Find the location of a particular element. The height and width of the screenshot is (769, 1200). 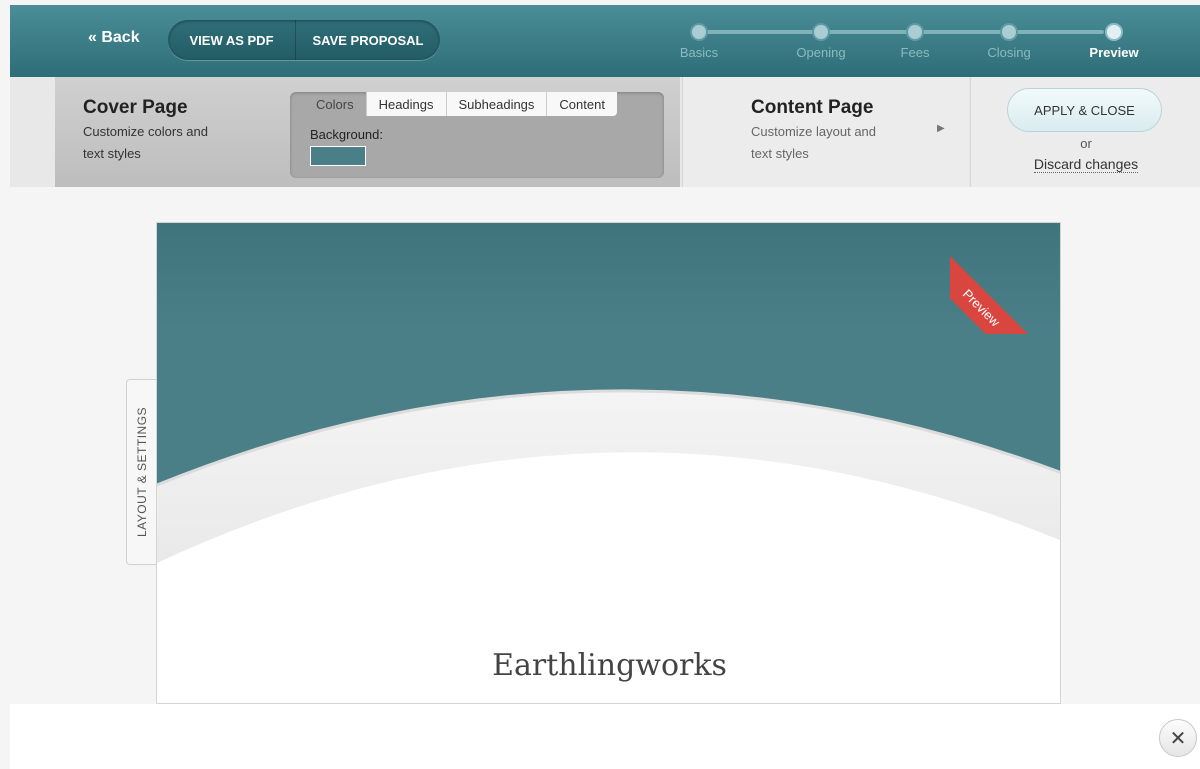

style-tabs: Colors Headings Subheadings Content is located at coordinates (460, 104).